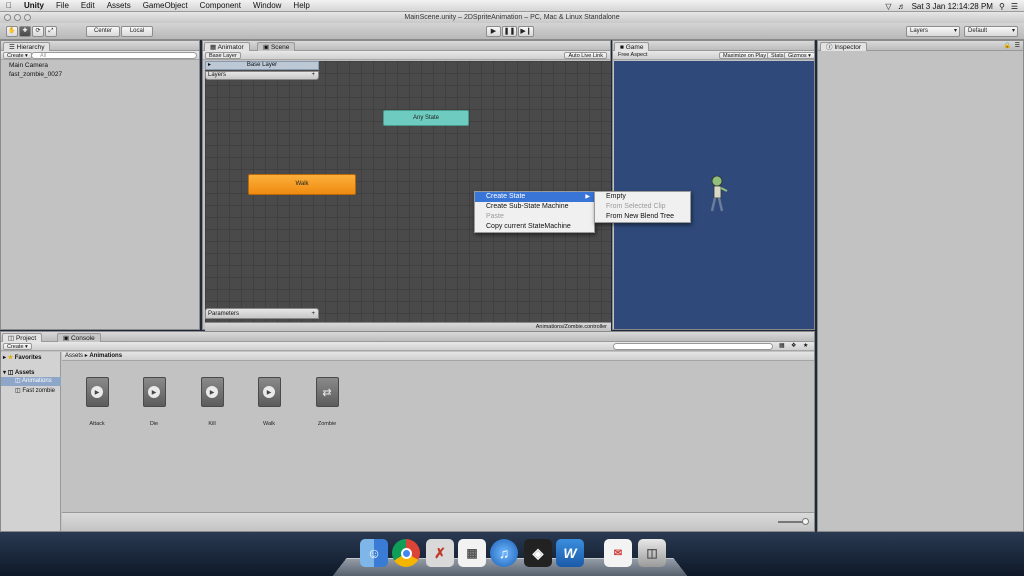  I want to click on menu-gameobject: GameObject, so click(165, 6).